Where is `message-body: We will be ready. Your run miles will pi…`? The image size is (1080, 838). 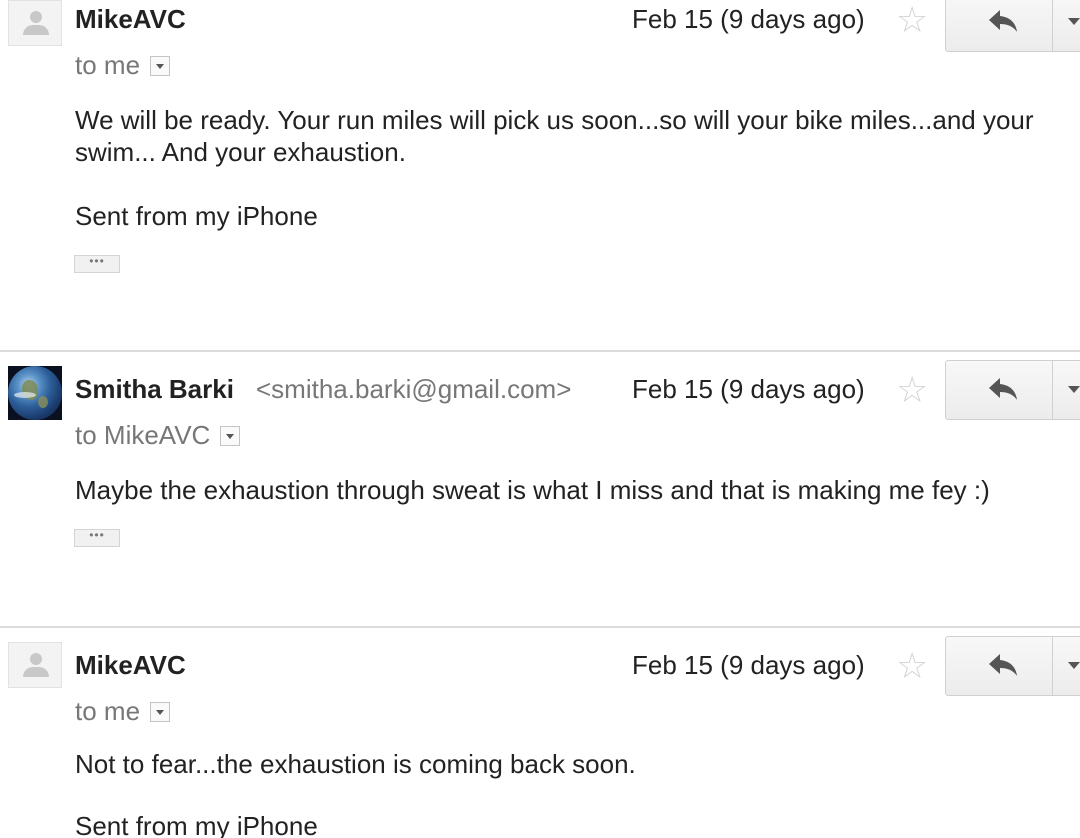
message-body: We will be ready. Your run miles will pi… is located at coordinates (572, 136).